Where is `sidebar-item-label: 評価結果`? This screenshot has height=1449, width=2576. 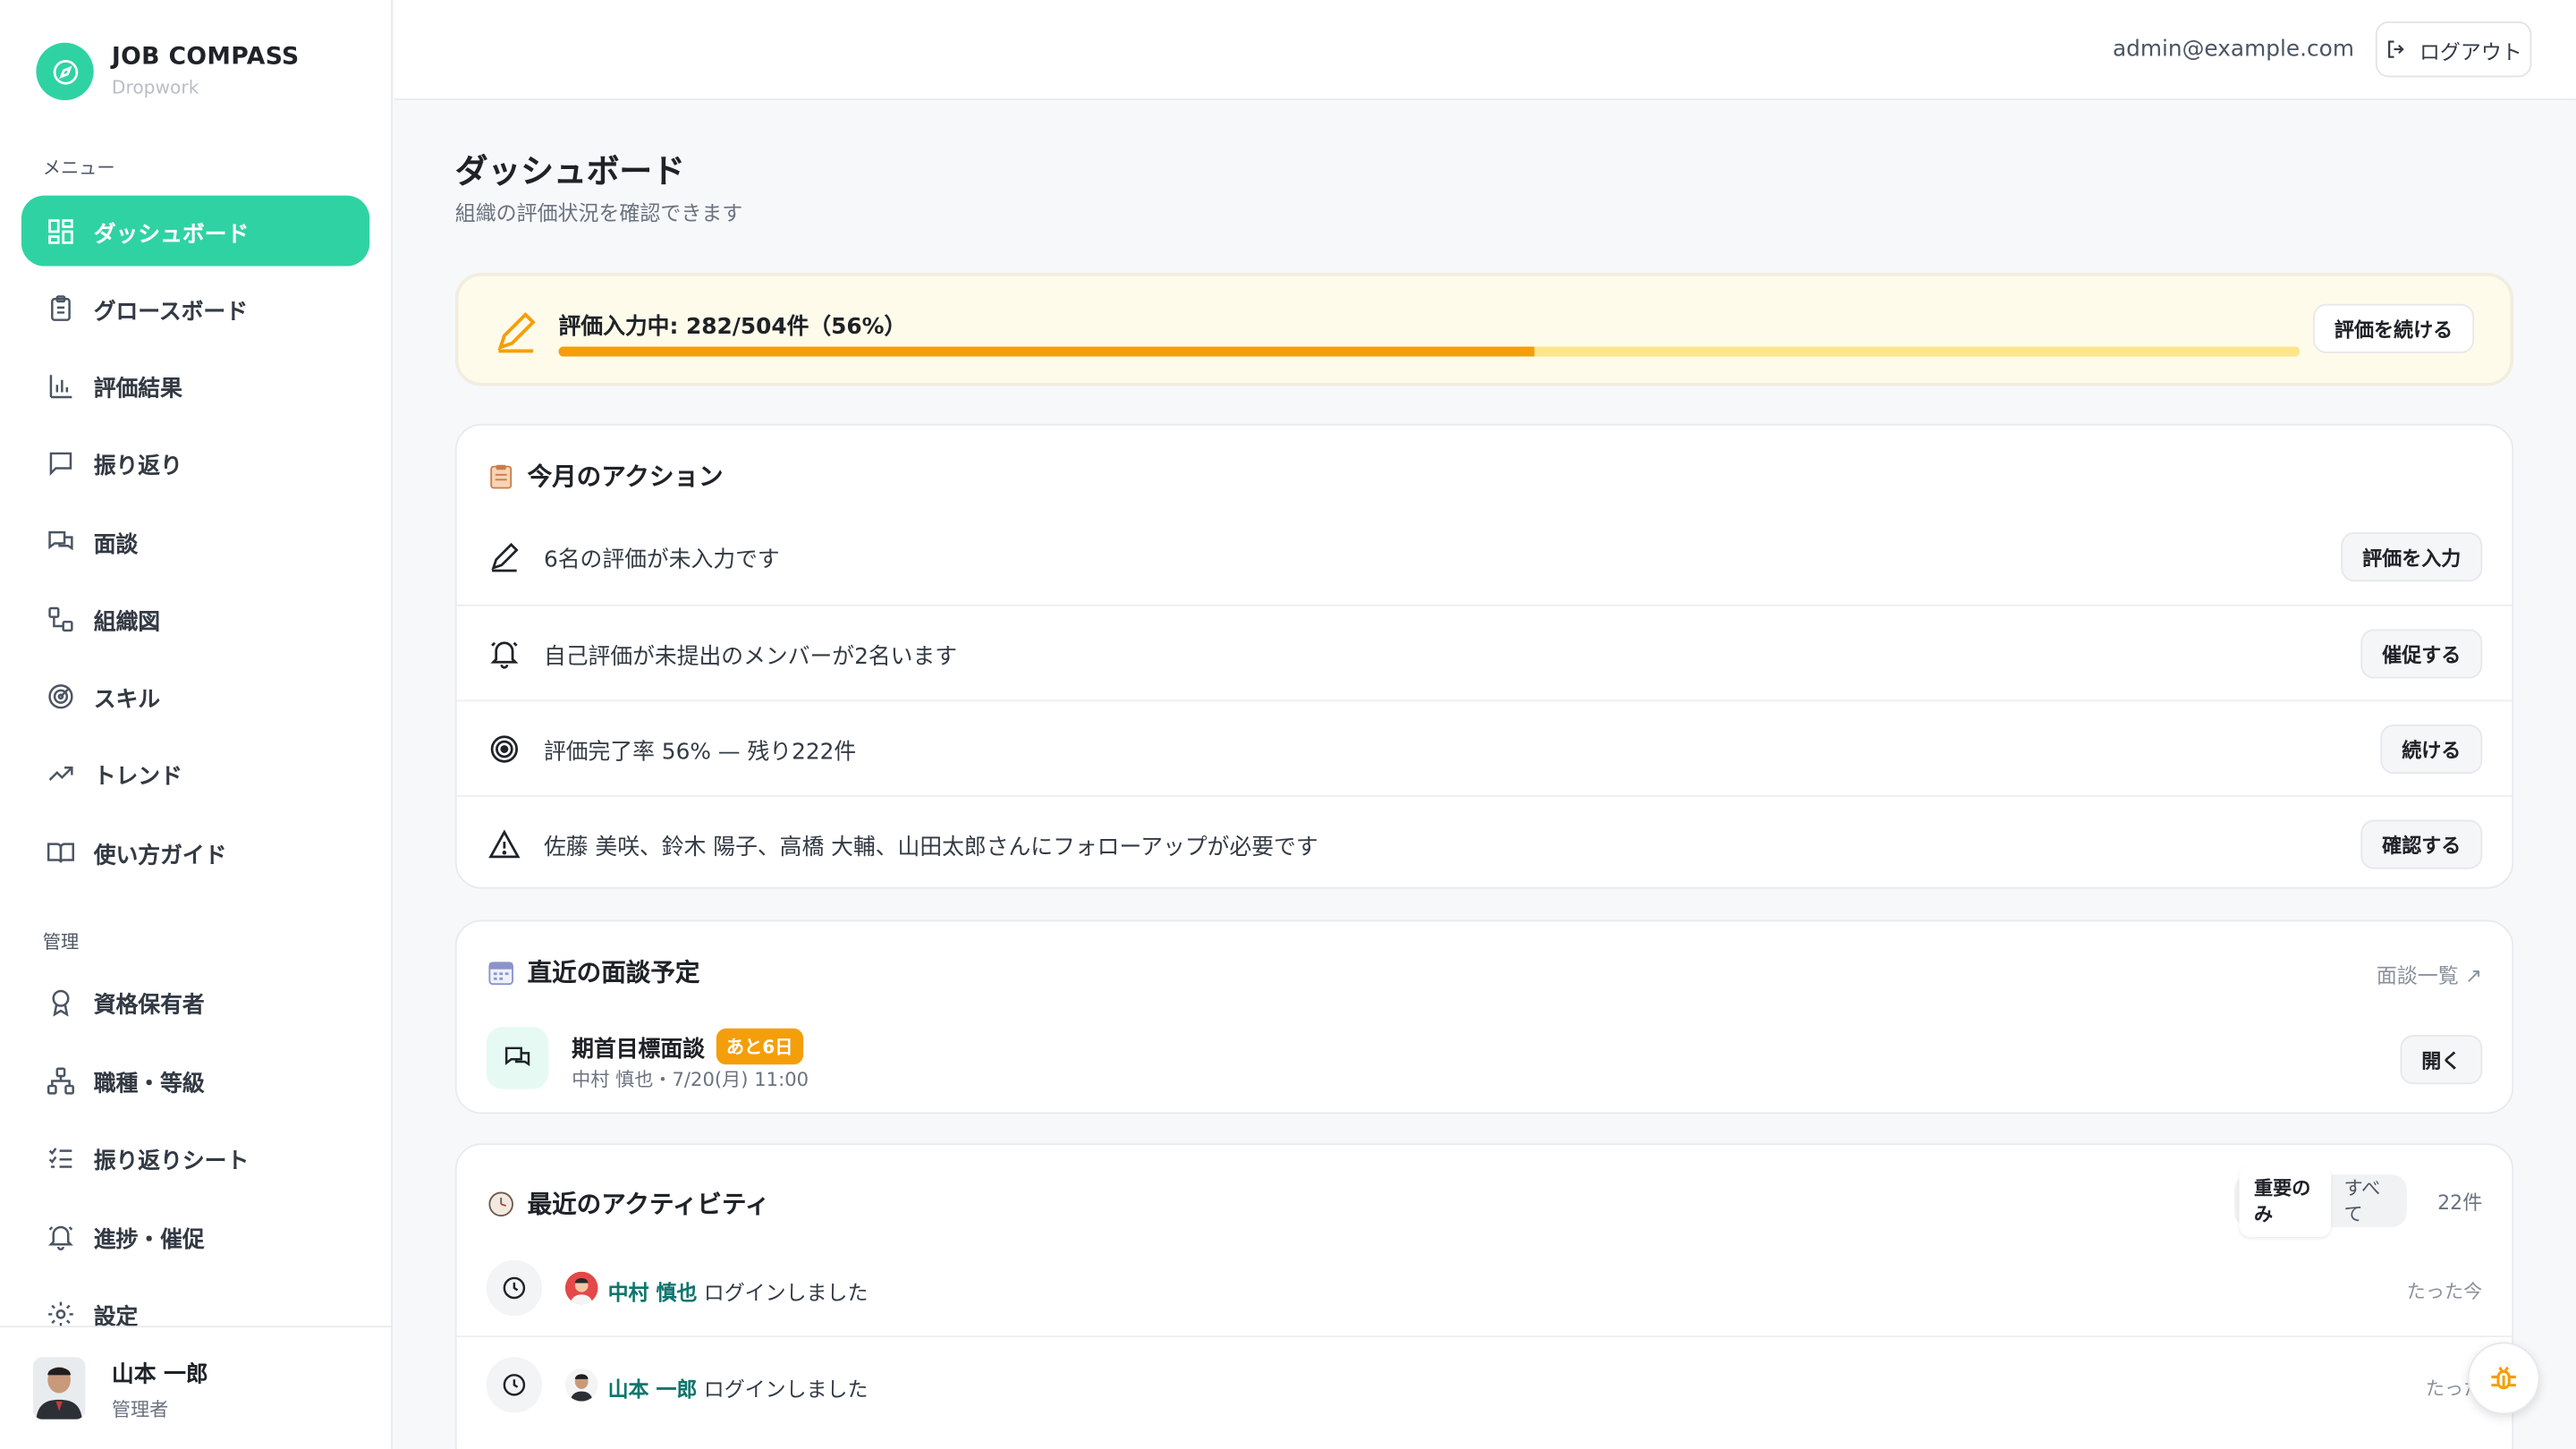 sidebar-item-label: 評価結果 is located at coordinates (137, 388).